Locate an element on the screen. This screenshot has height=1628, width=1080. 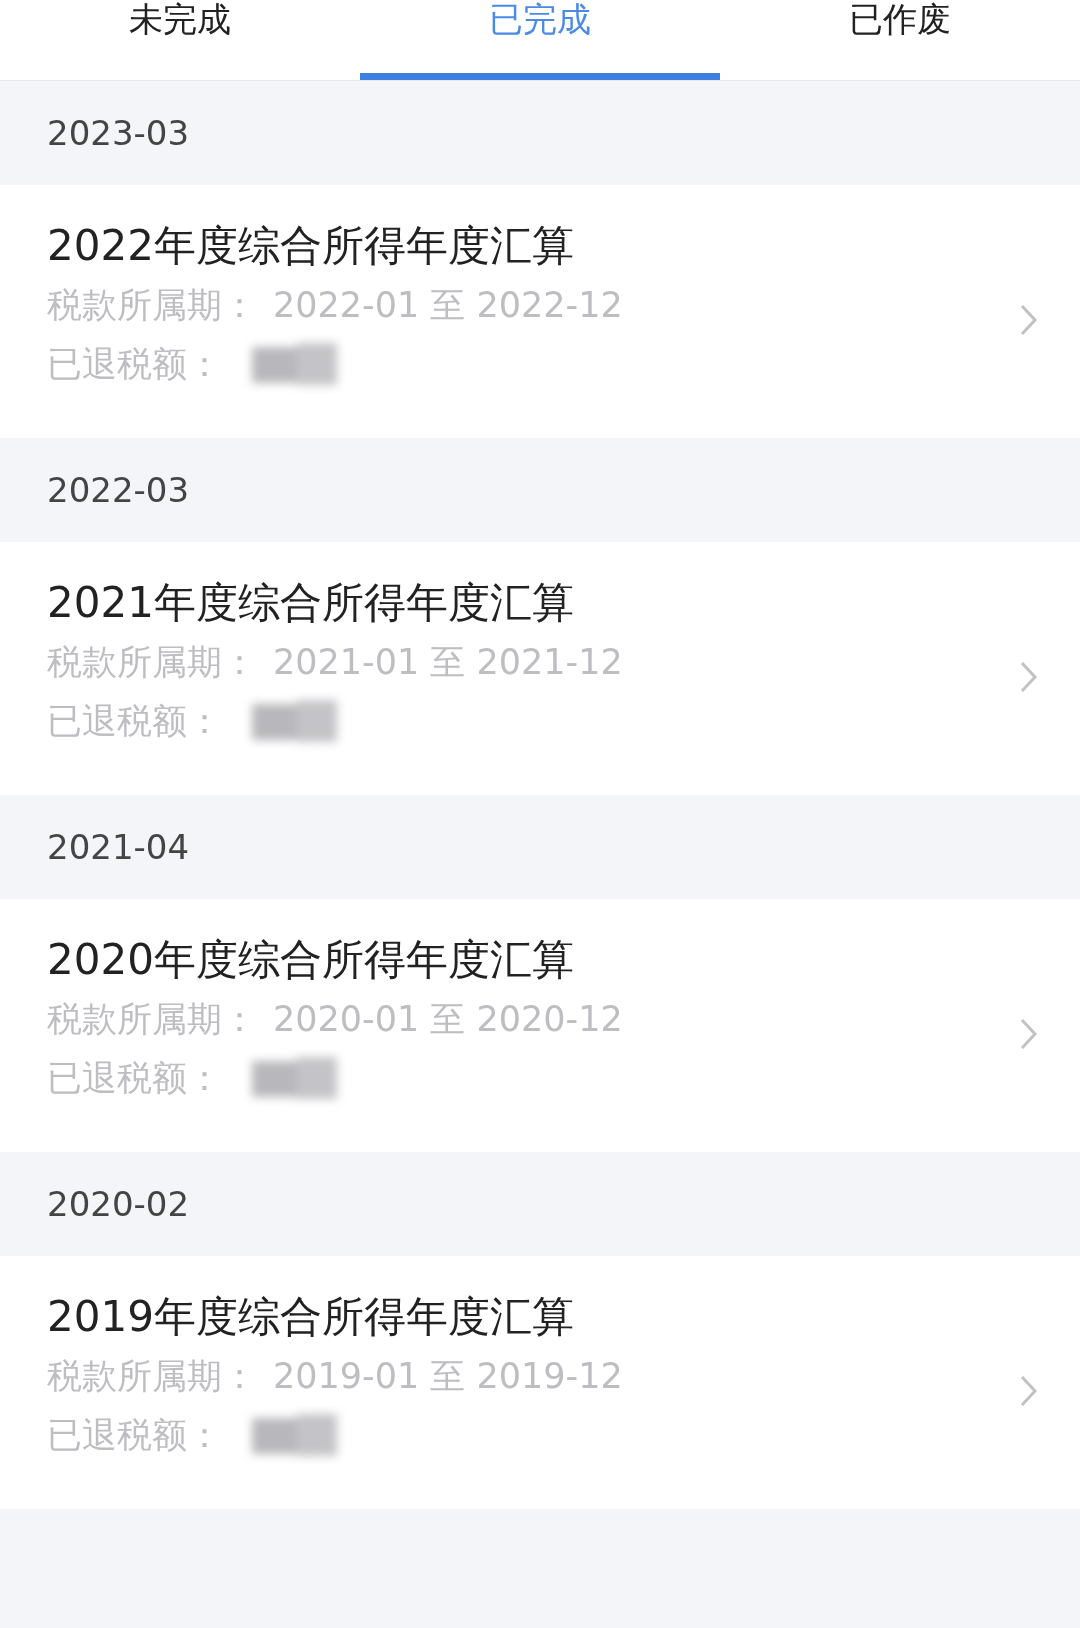
tab: 已作废 is located at coordinates (900, 36).